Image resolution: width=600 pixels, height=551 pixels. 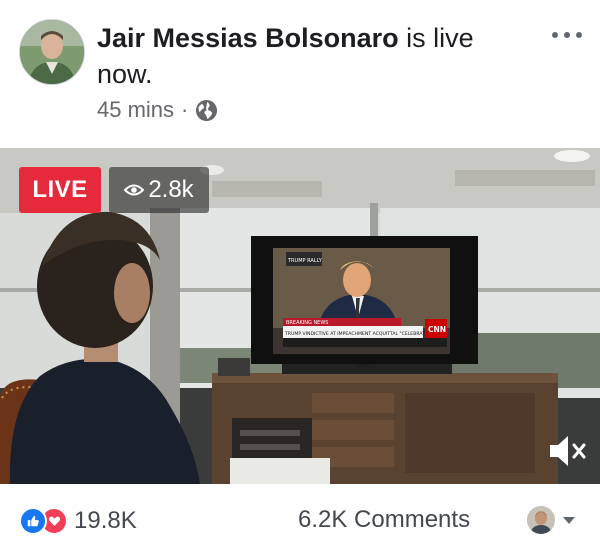 I want to click on tv-banner-top: BREAKING NEWS, so click(x=307, y=323).